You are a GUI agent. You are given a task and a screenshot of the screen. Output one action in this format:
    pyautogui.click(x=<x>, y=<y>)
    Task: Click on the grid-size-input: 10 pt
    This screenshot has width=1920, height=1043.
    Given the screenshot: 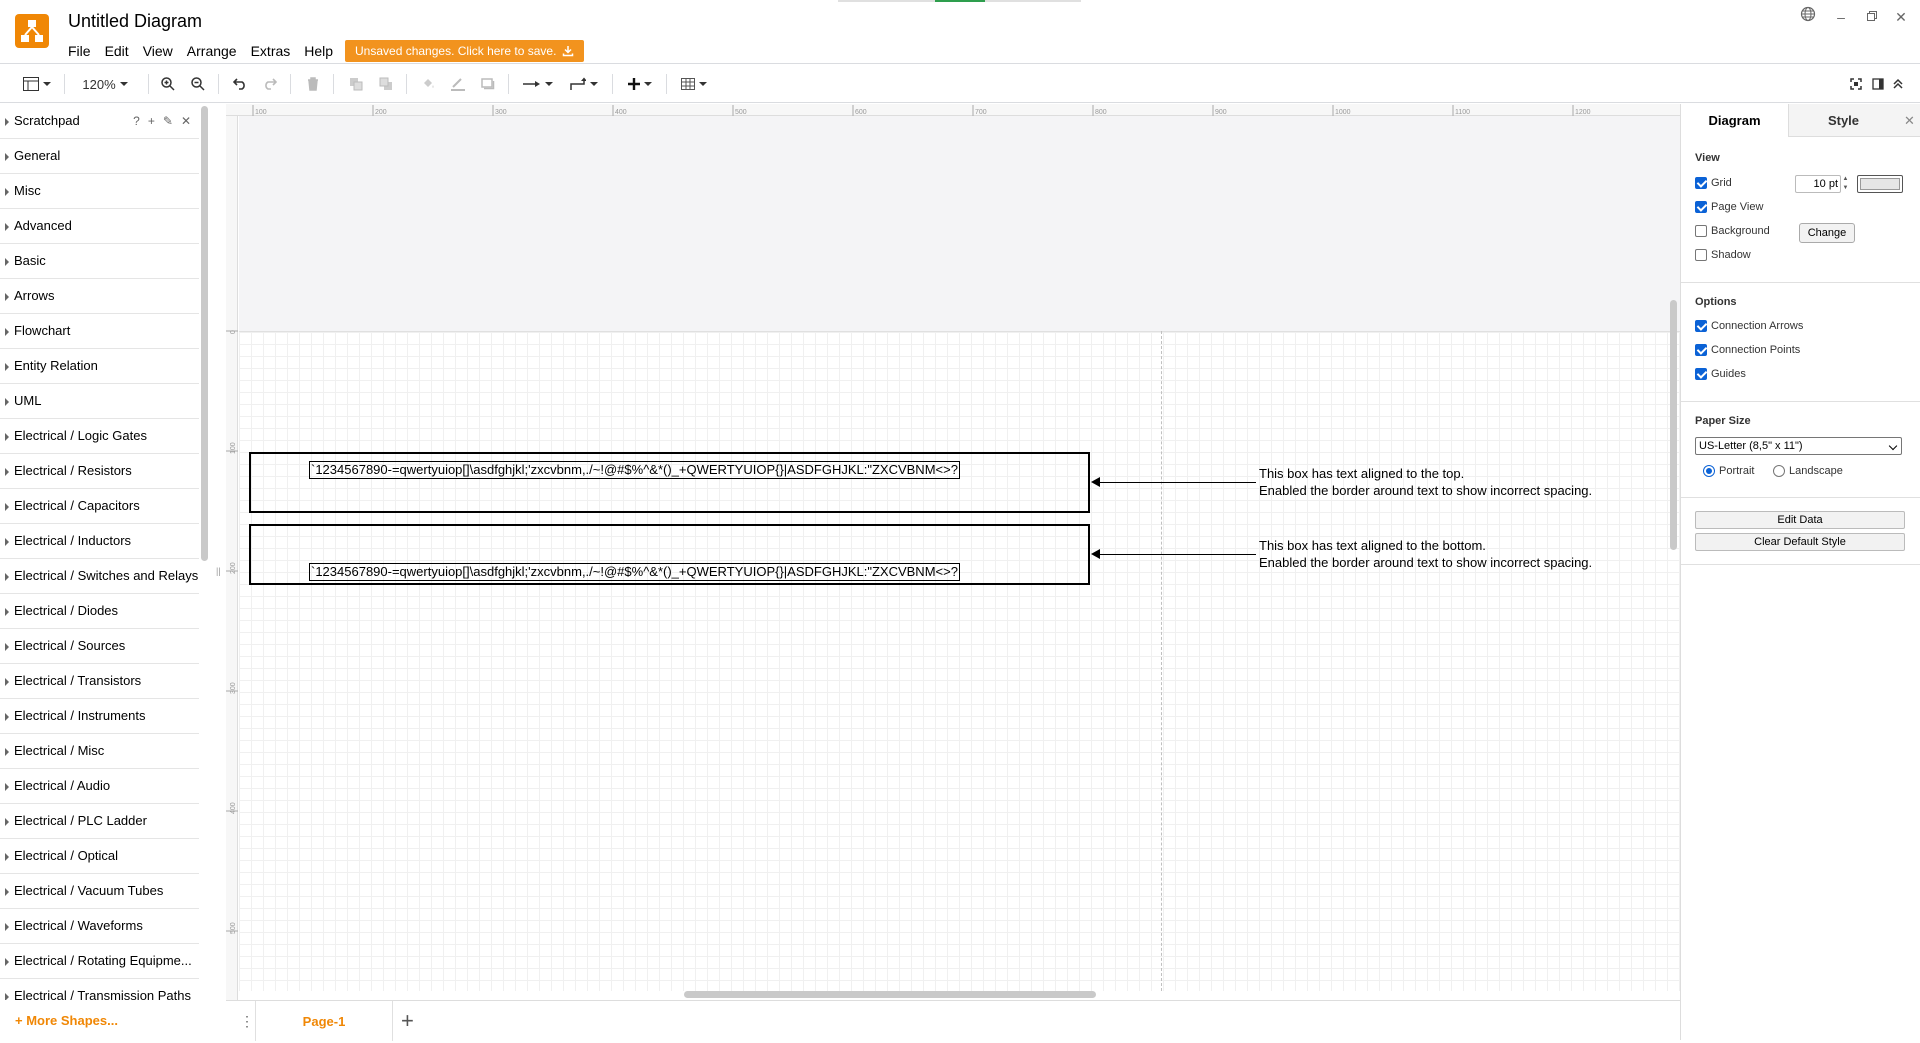 What is the action you would take?
    pyautogui.click(x=1818, y=184)
    